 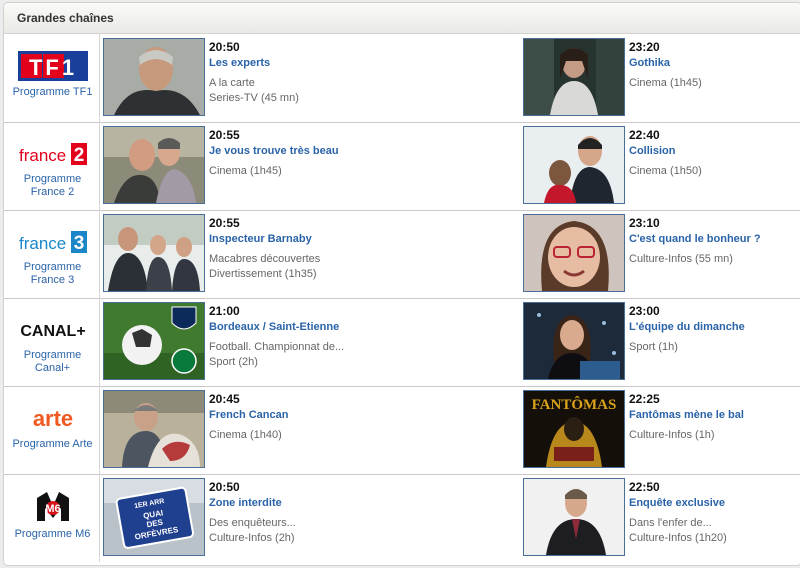 I want to click on program-title-link: French Cancan, so click(x=359, y=415).